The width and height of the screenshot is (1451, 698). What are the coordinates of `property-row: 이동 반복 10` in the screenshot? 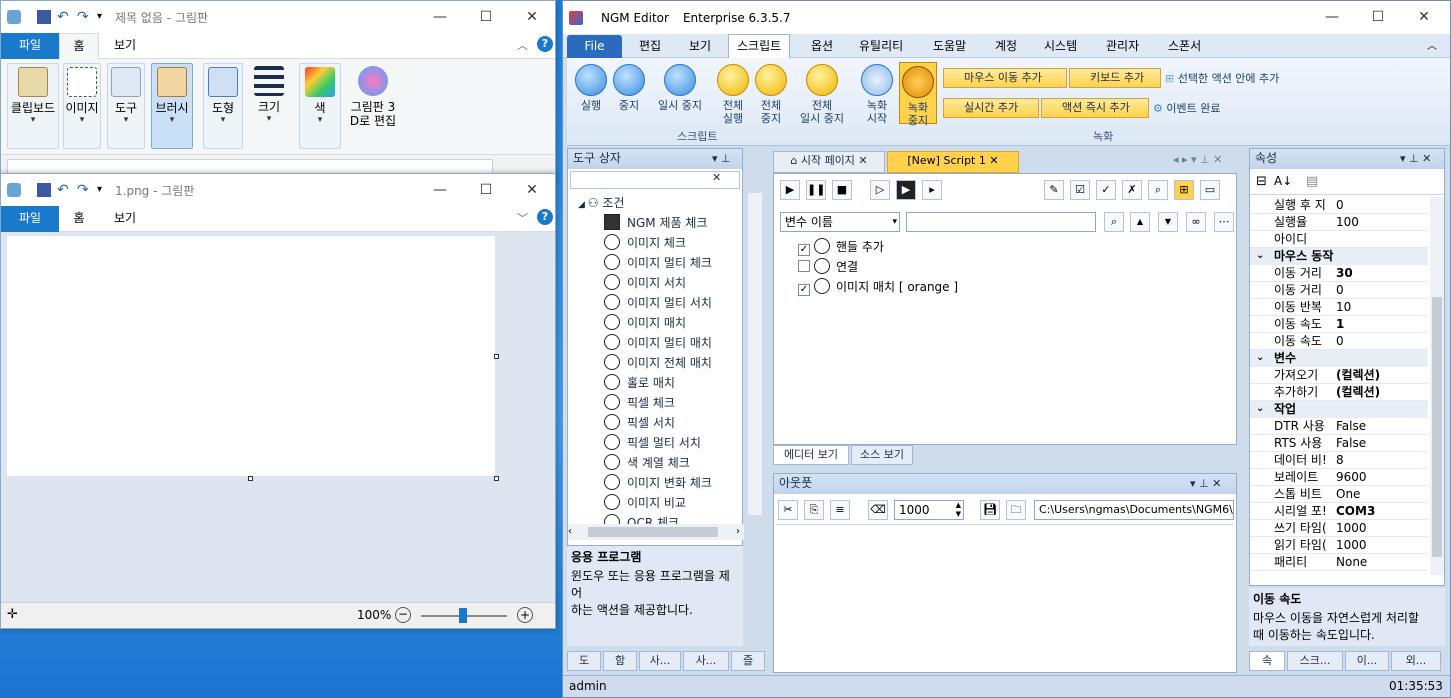 It's located at (1339, 307).